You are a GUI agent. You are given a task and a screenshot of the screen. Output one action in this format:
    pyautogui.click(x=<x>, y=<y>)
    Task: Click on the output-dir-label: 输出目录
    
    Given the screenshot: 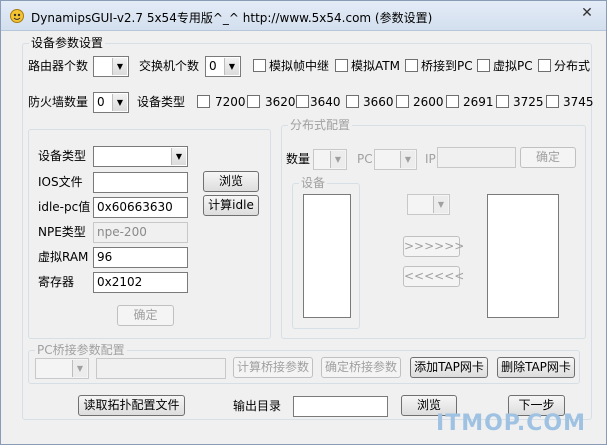 What is the action you would take?
    pyautogui.click(x=257, y=406)
    